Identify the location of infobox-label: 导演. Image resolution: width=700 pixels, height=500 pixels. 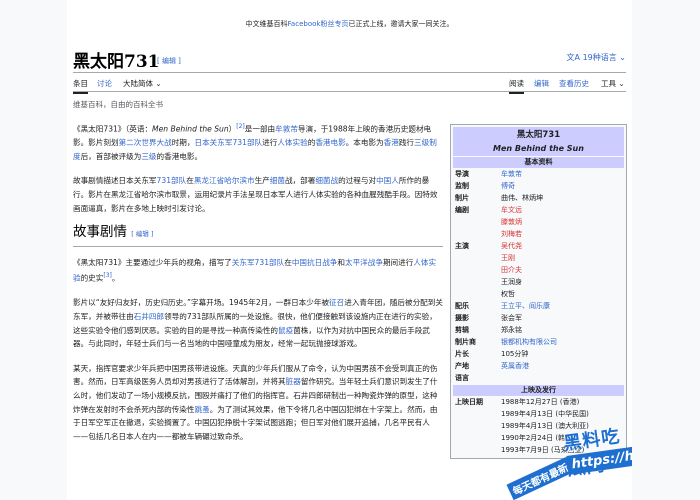
(462, 174).